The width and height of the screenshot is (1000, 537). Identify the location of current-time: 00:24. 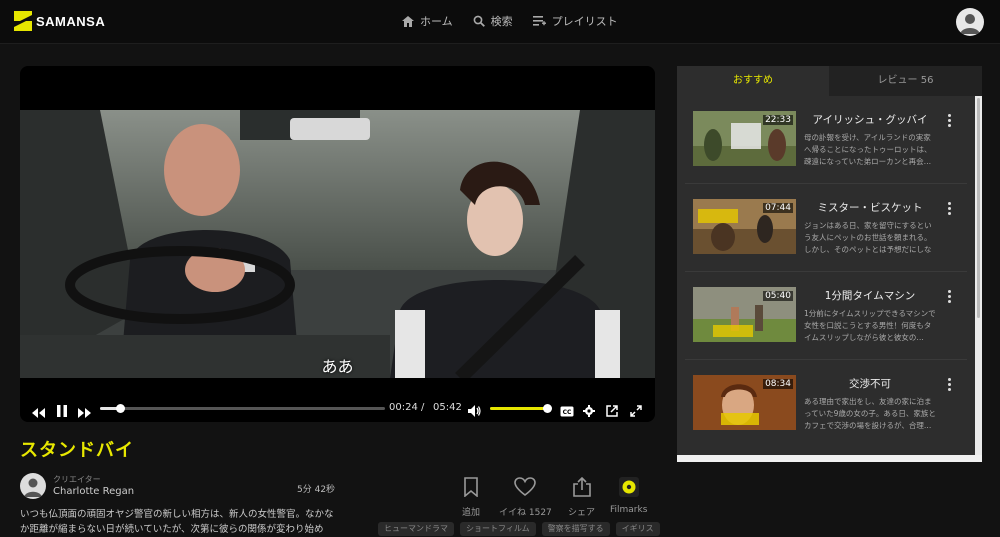
(403, 407).